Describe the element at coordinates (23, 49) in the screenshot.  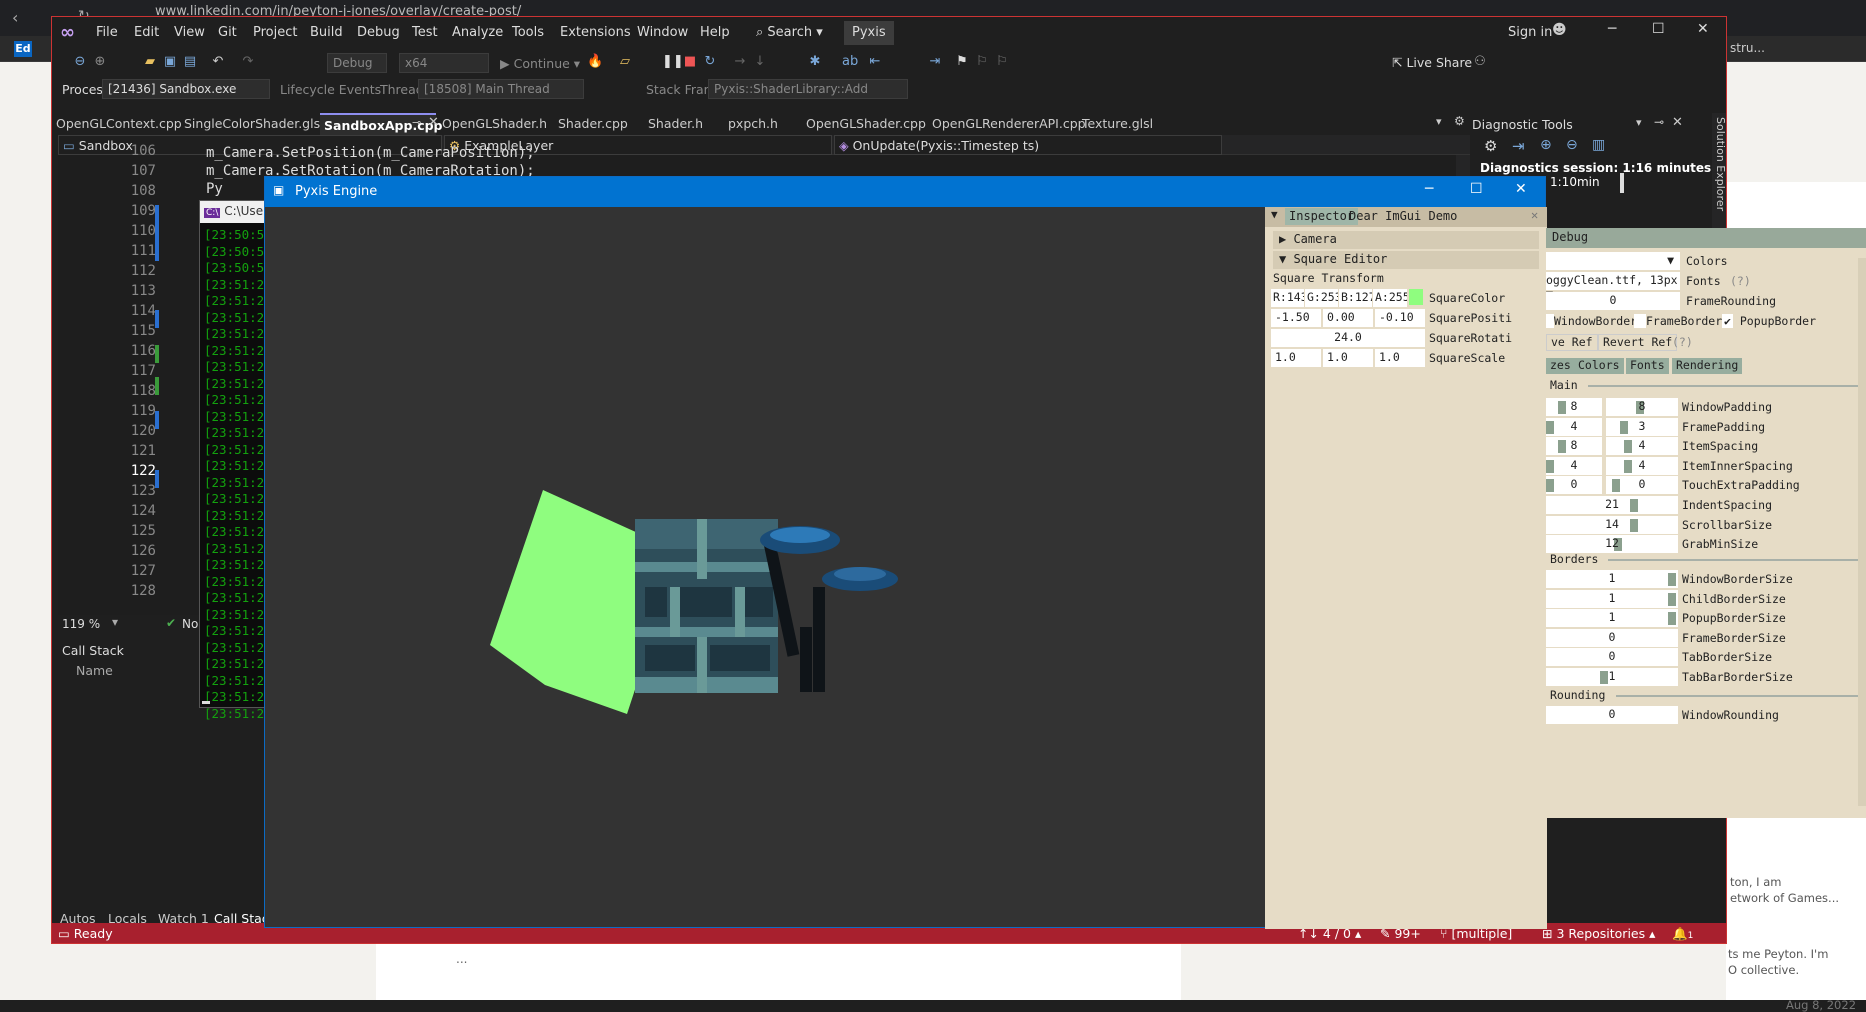
I see `bookmark-favicon: Ed` at that location.